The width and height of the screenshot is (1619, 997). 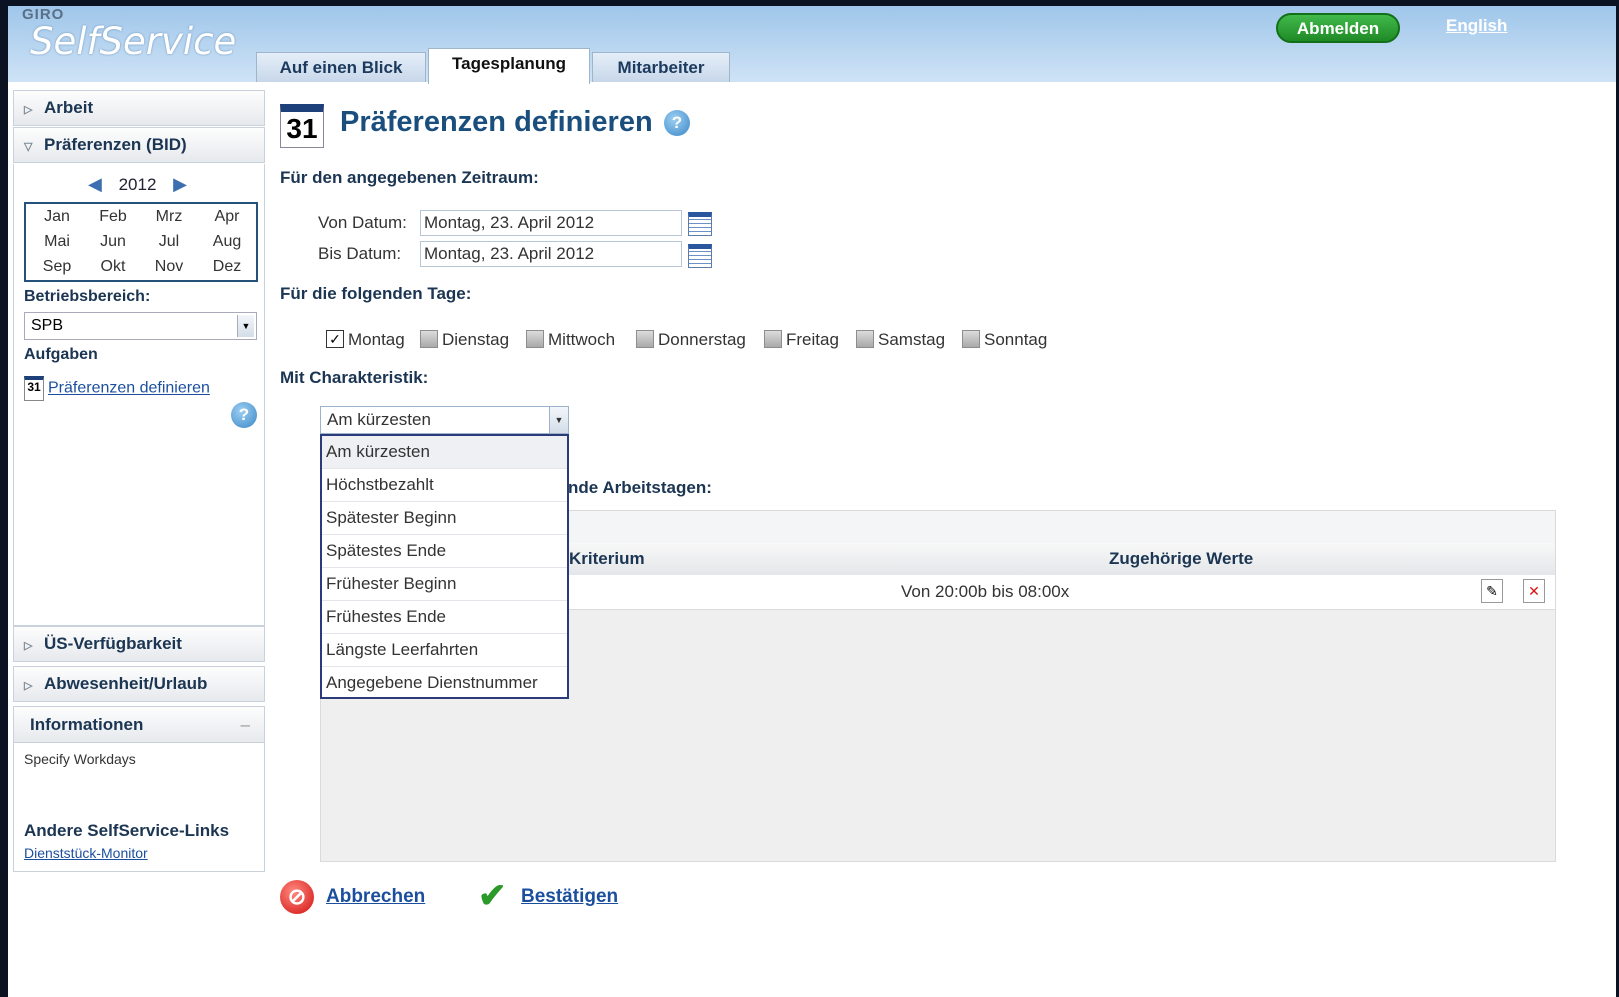 I want to click on day-label: Montag, so click(x=376, y=339).